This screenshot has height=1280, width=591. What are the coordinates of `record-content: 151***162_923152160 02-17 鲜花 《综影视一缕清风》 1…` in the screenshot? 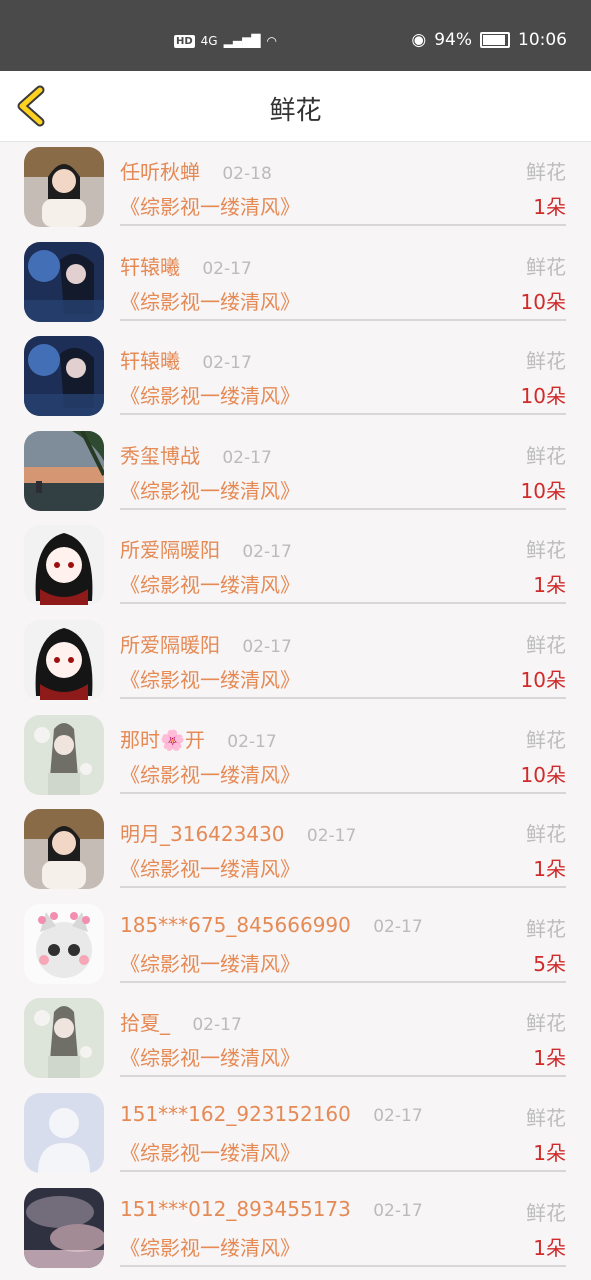 It's located at (343, 1130).